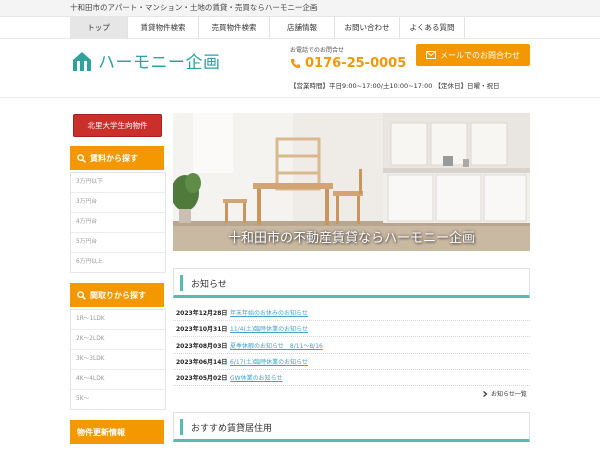 The width and height of the screenshot is (600, 450). I want to click on news-more-link: お知らせ一覧, so click(504, 393).